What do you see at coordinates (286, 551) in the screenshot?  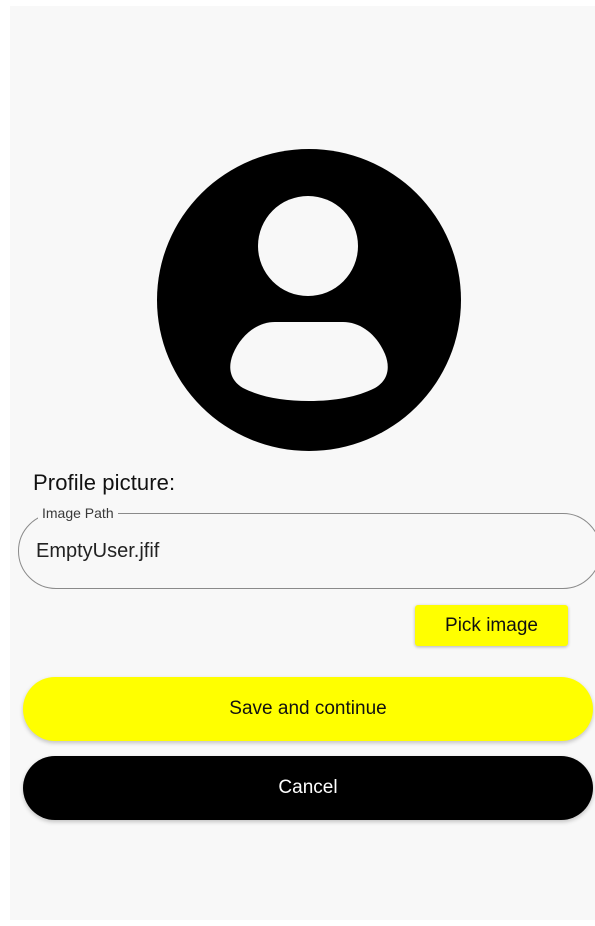 I see `image-path-input` at bounding box center [286, 551].